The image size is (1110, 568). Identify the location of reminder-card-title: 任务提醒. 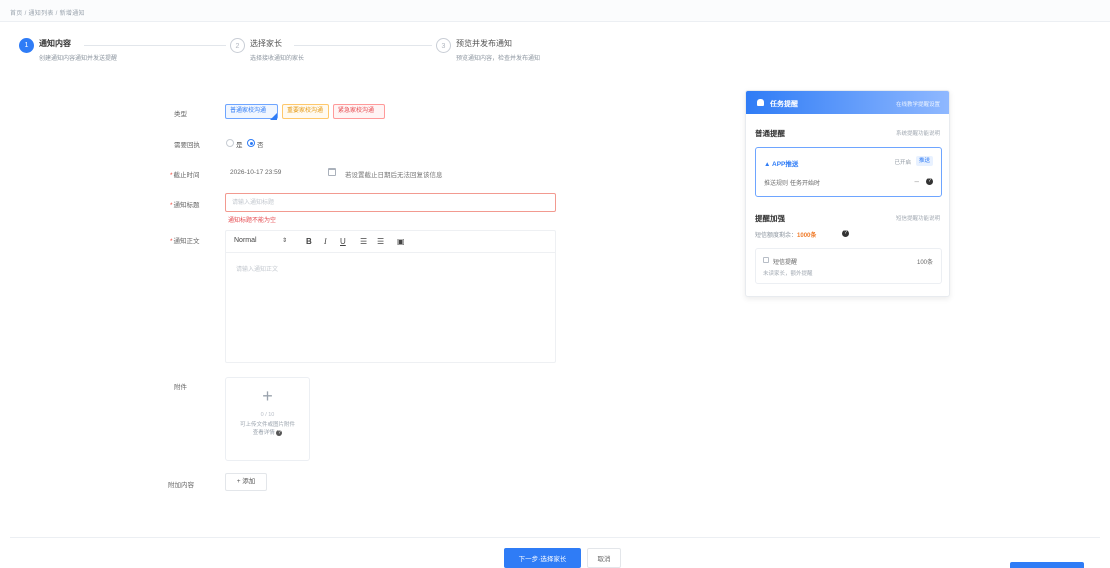
(784, 104).